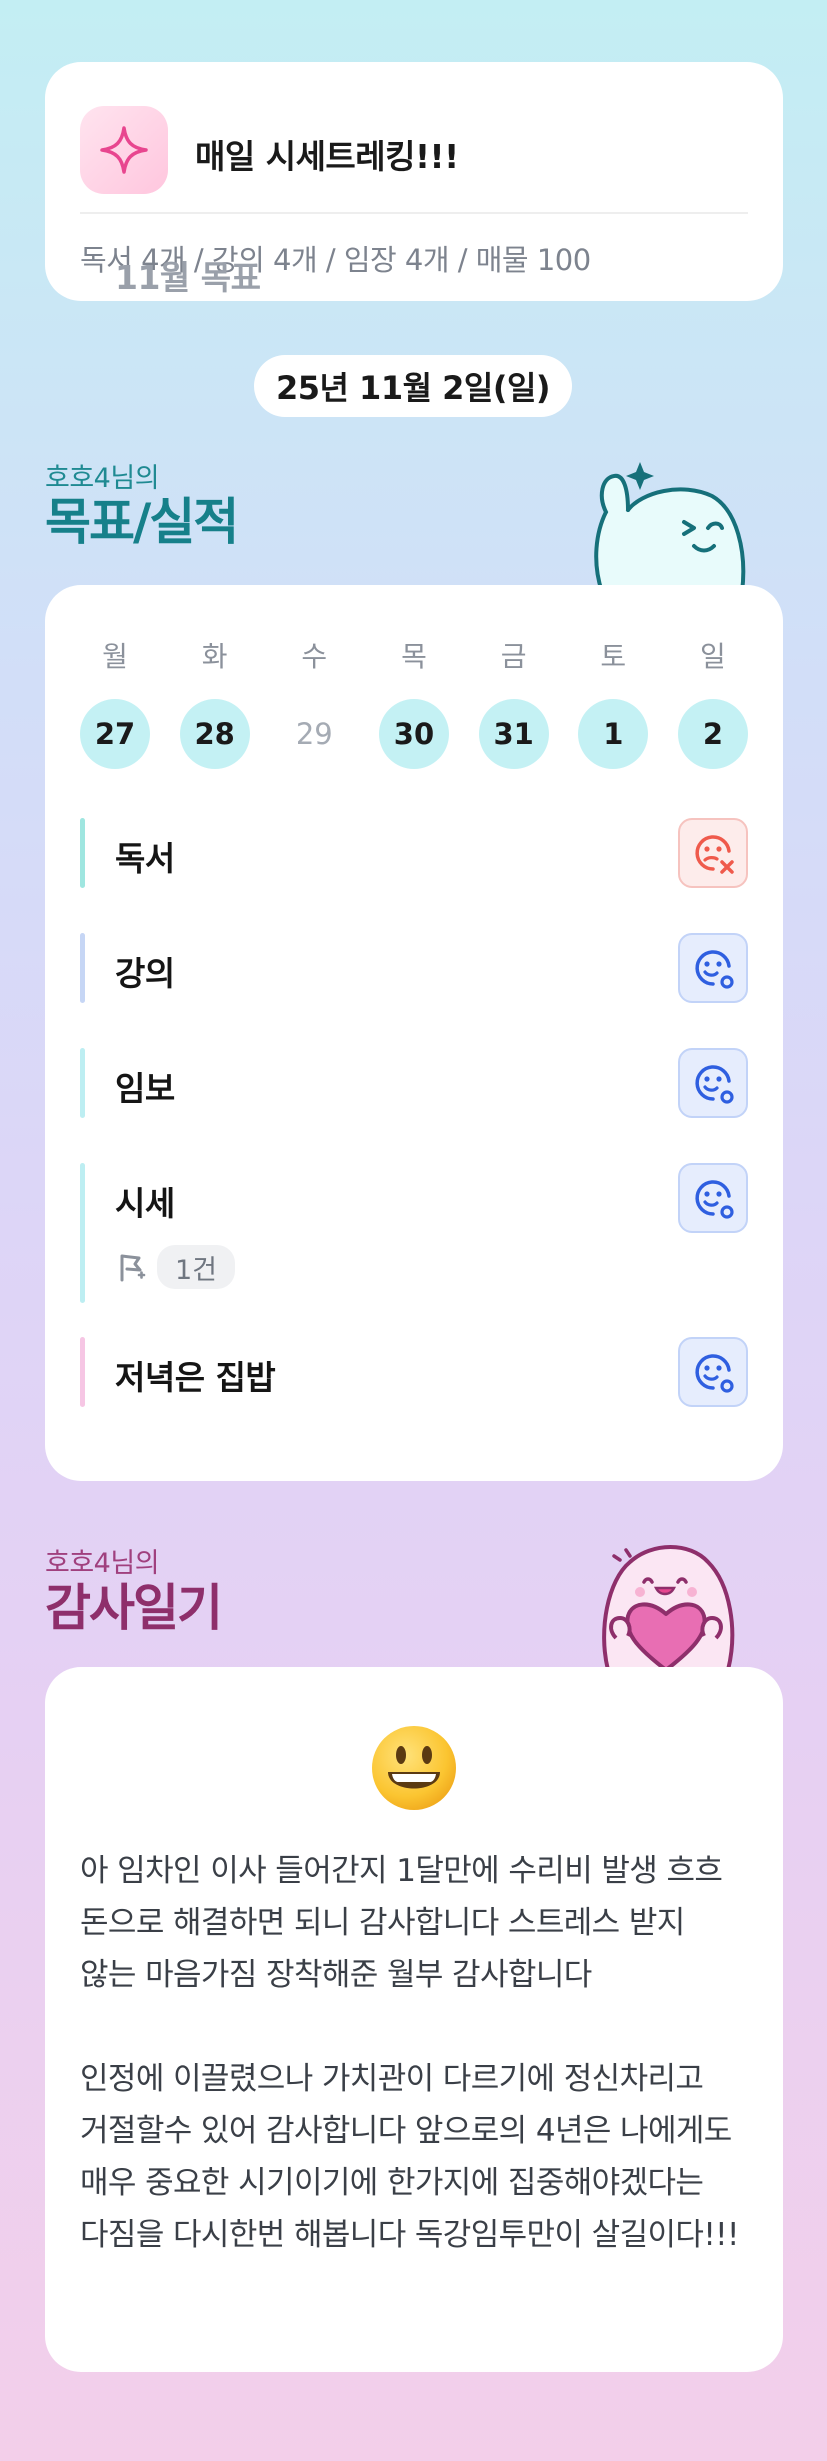  Describe the element at coordinates (513, 656) in the screenshot. I see `weekday-label: 금` at that location.